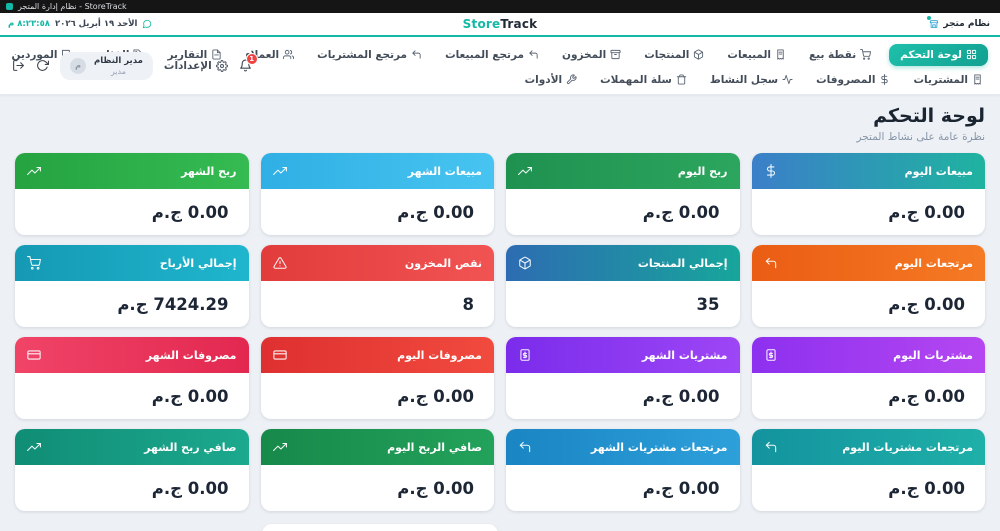 This screenshot has height=531, width=1000. Describe the element at coordinates (933, 263) in the screenshot. I see `stat-card-title: مرتجعات اليوم` at that location.